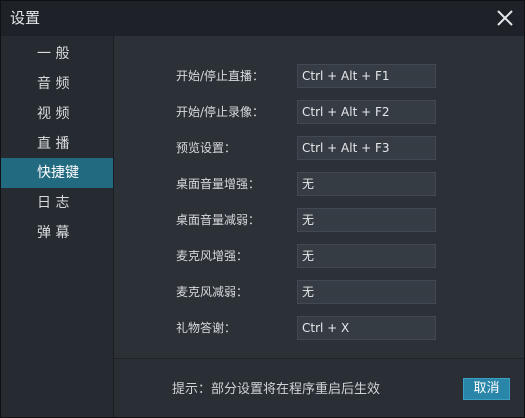  What do you see at coordinates (276, 389) in the screenshot?
I see `restart-hint: 提示：部分设置将在程序重启后生效` at bounding box center [276, 389].